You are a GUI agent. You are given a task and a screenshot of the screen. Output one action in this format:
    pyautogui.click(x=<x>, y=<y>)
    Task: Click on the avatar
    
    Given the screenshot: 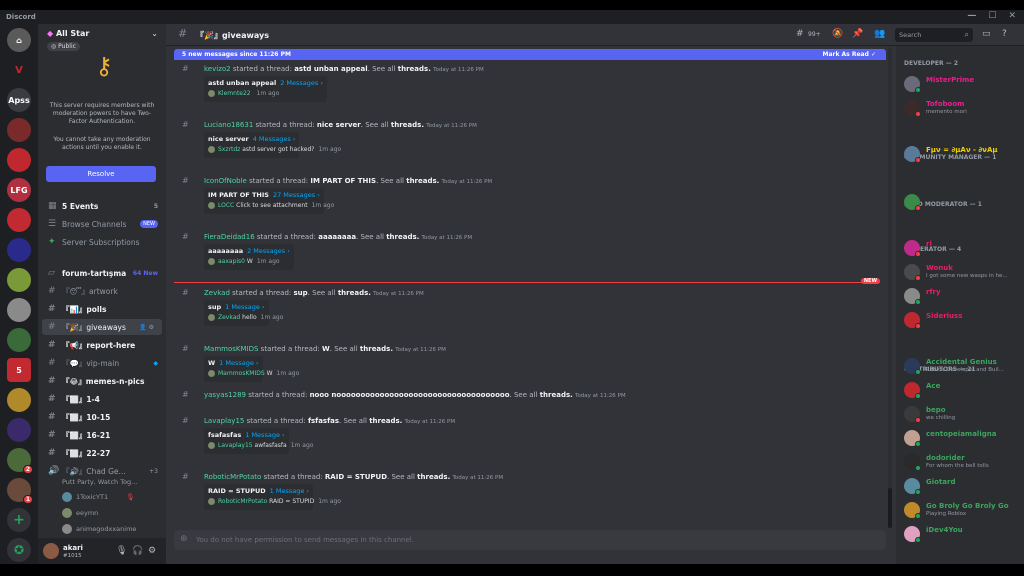 What is the action you would take?
    pyautogui.click(x=51, y=551)
    